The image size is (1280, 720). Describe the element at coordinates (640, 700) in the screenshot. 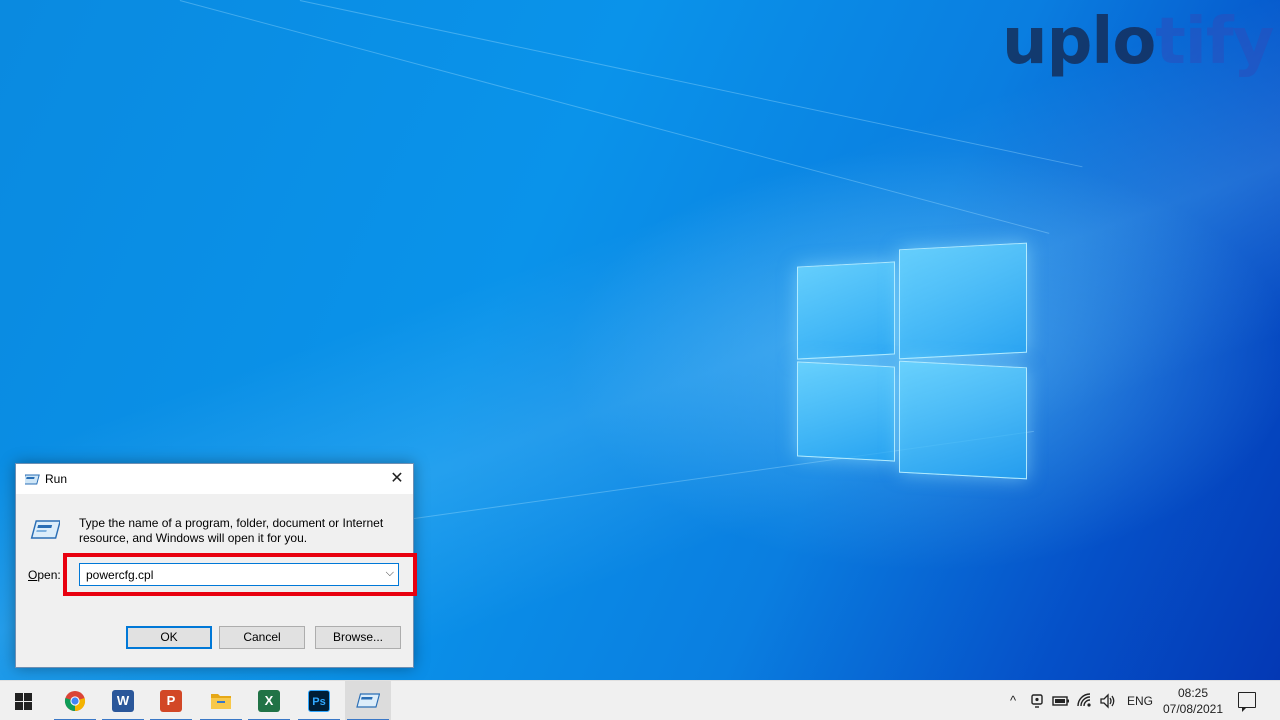

I see `taskbar: W P X Ps ^ ENG 08:25 07/08/2021` at that location.